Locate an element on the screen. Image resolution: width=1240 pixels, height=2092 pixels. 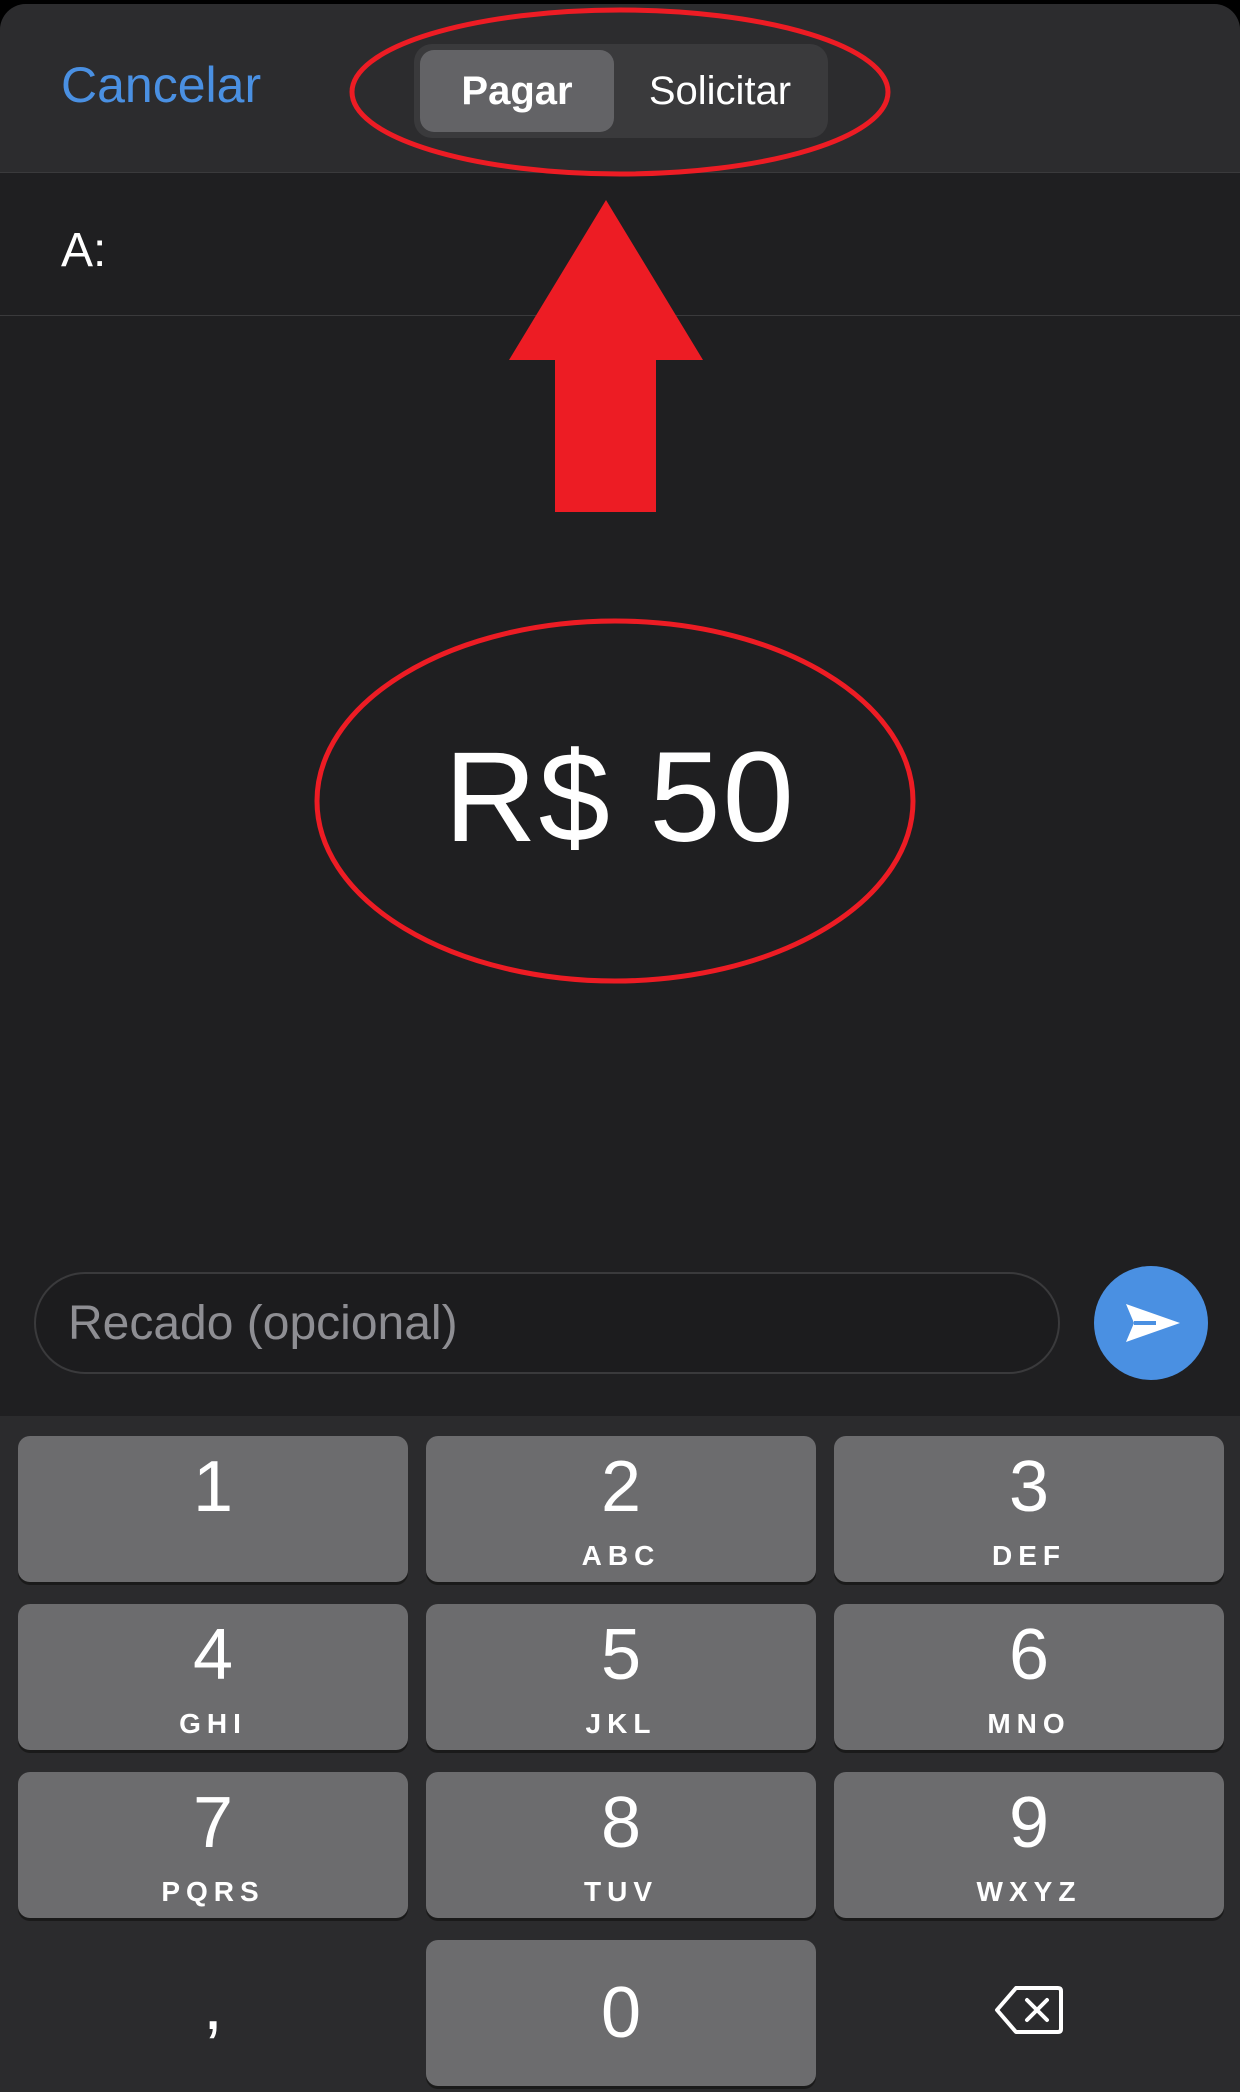
key-3: 3 DEF is located at coordinates (1029, 1509).